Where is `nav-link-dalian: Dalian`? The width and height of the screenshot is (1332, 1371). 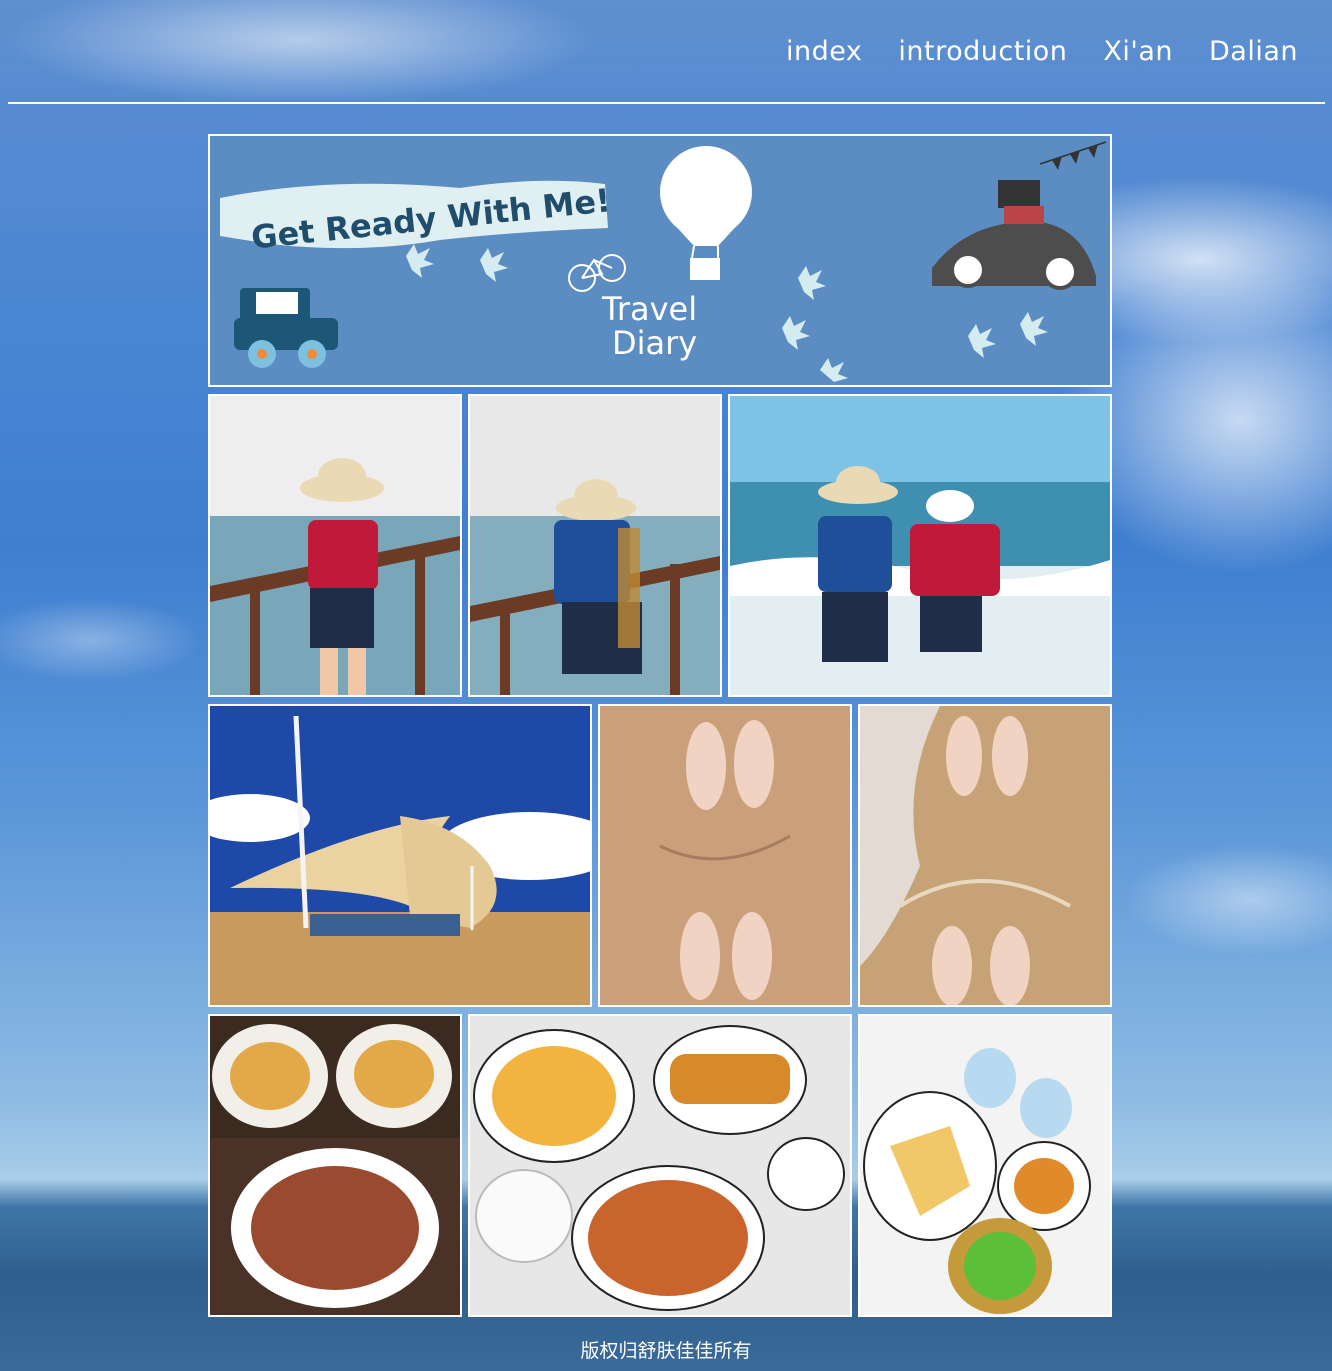
nav-link-dalian: Dalian is located at coordinates (1253, 51).